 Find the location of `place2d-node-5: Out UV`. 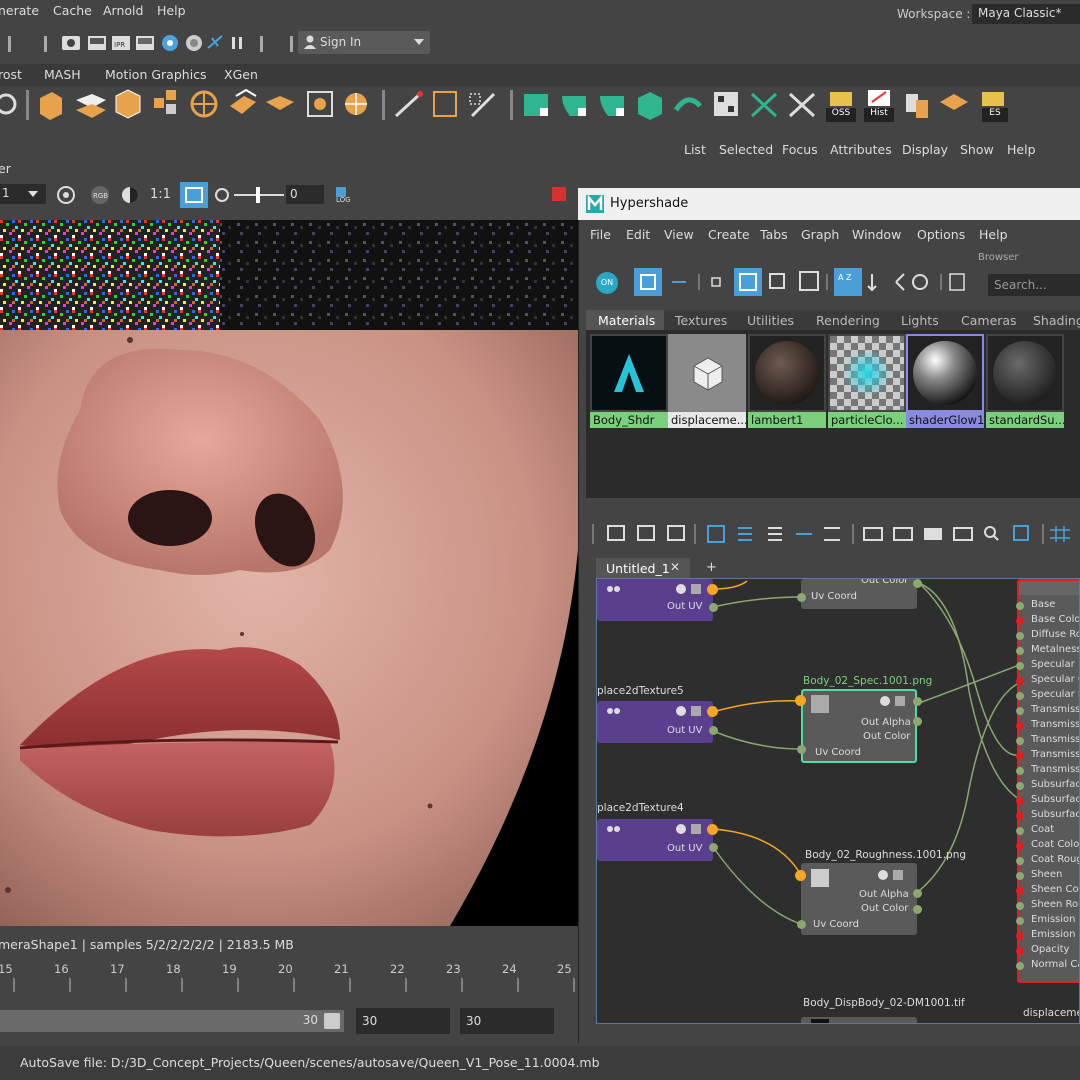

place2d-node-5: Out UV is located at coordinates (655, 722).